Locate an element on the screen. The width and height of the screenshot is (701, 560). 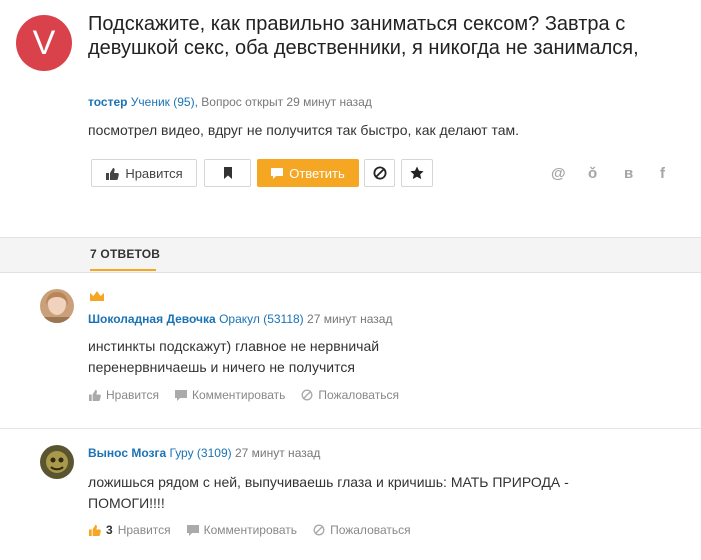
question-author-rank: Ученик (95), is located at coordinates (164, 102).